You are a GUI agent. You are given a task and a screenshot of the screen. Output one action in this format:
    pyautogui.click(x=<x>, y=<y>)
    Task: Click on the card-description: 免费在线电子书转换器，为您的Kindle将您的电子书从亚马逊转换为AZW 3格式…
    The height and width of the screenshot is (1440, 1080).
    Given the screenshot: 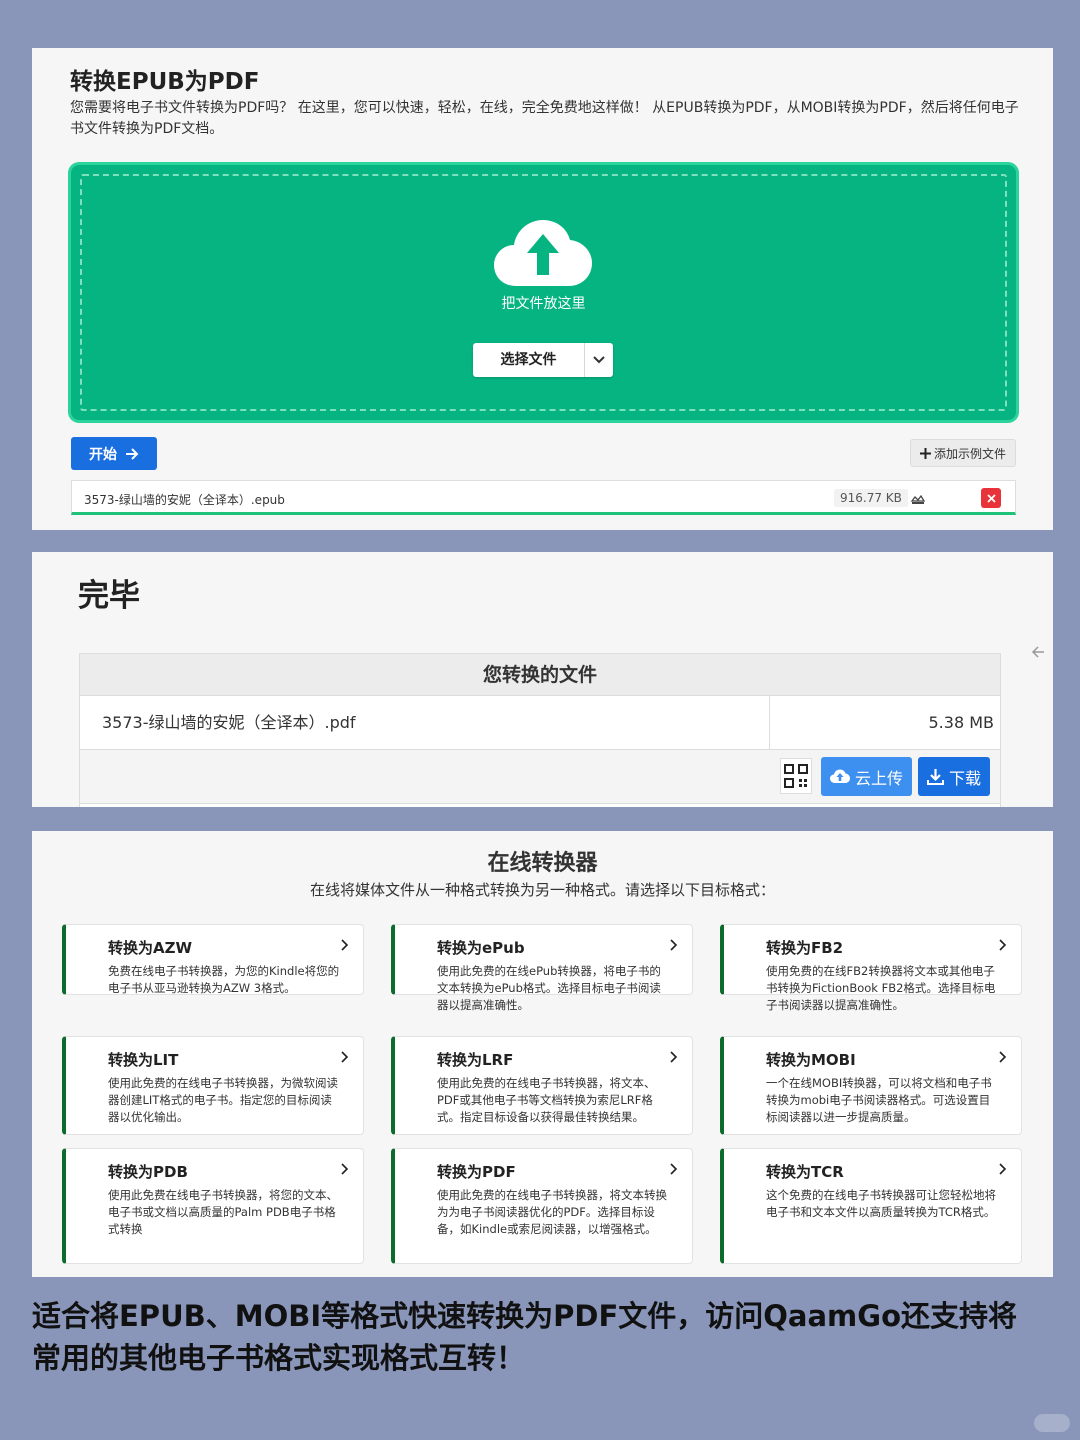 What is the action you would take?
    pyautogui.click(x=224, y=979)
    